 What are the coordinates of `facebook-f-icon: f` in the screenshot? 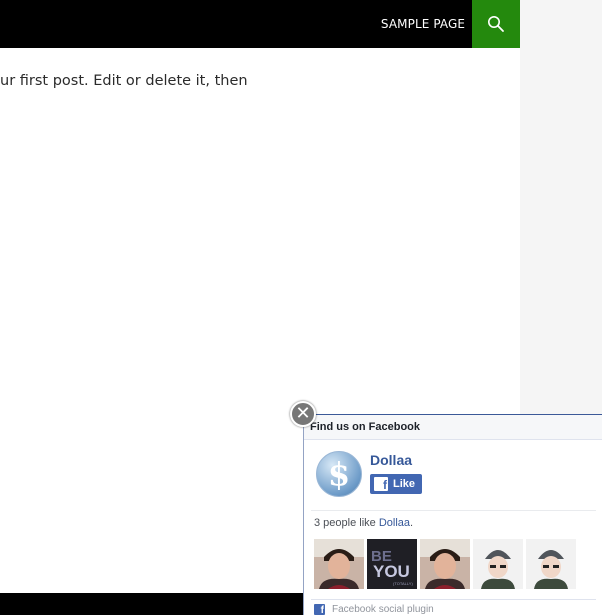 It's located at (381, 484).